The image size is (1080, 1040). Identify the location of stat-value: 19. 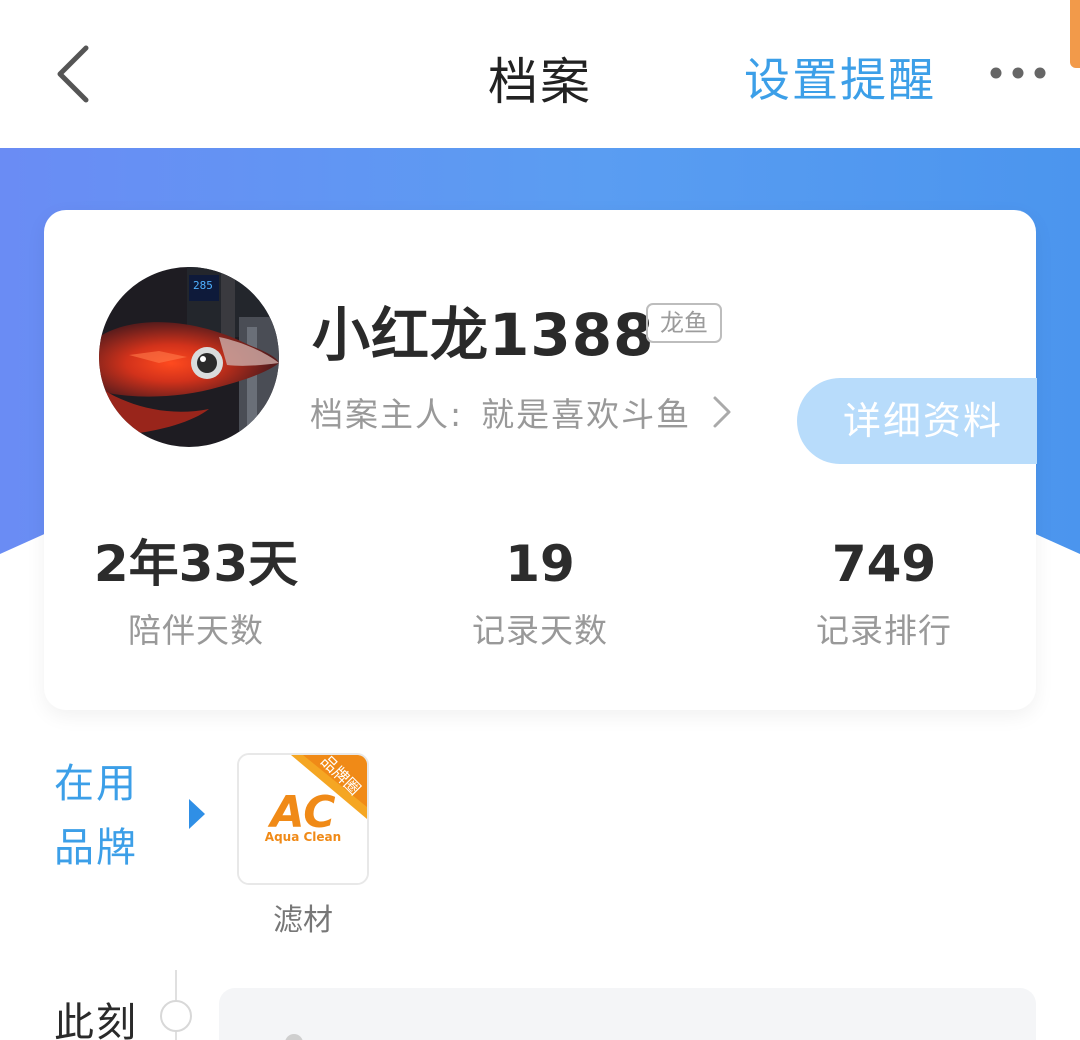
(540, 564).